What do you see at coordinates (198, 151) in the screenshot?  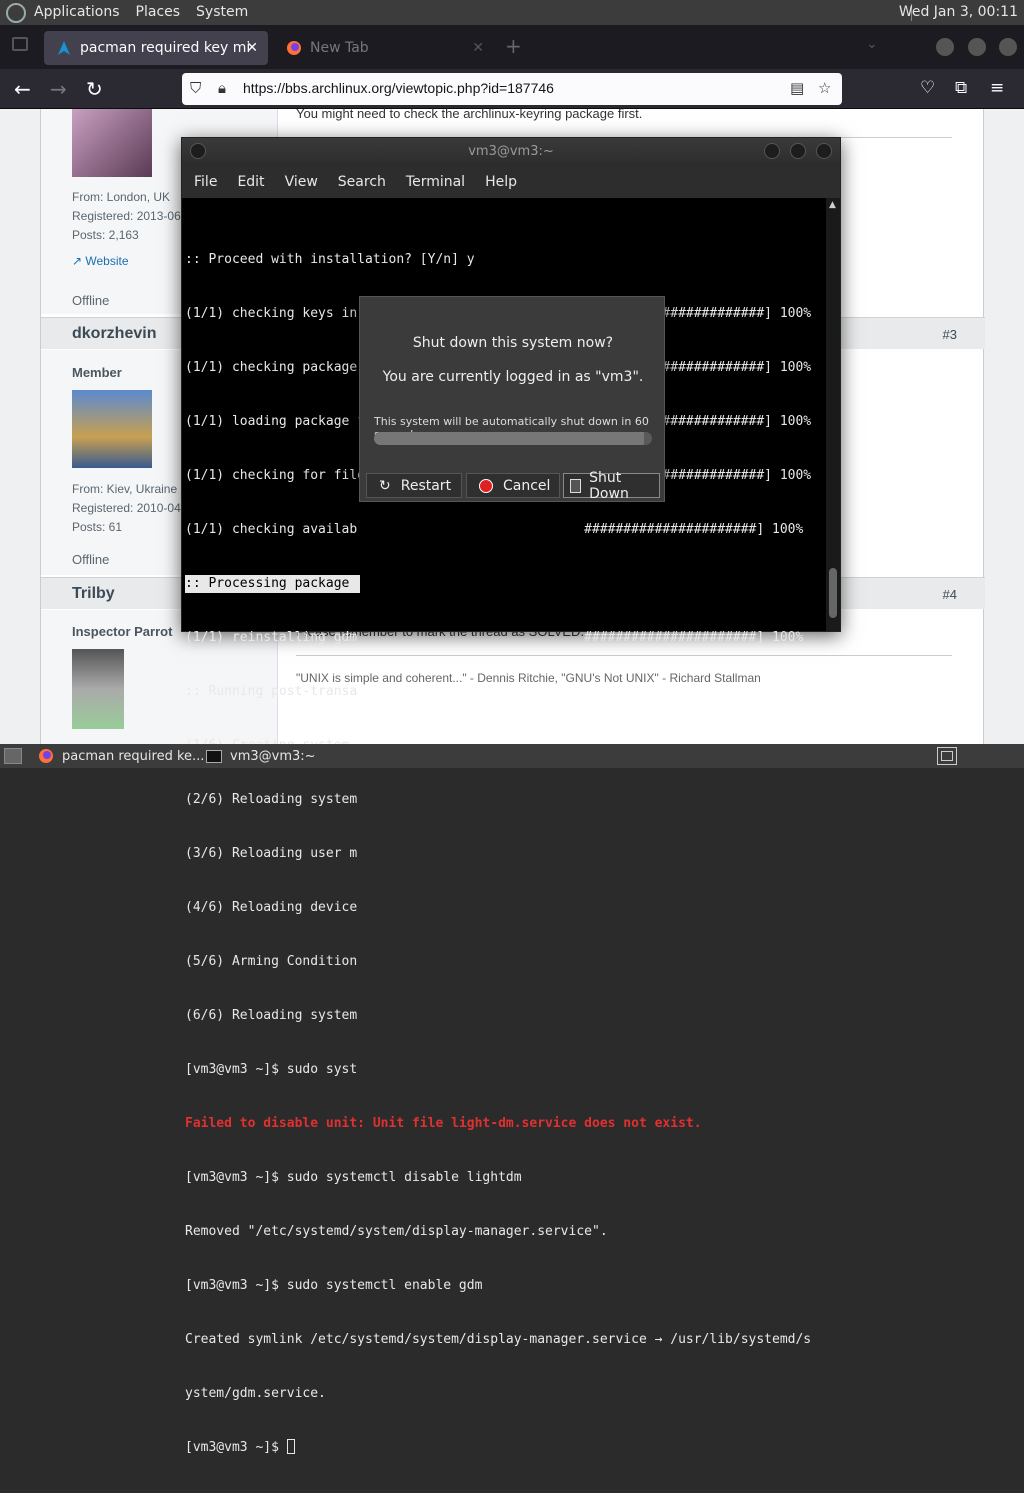 I see `window-menu-button` at bounding box center [198, 151].